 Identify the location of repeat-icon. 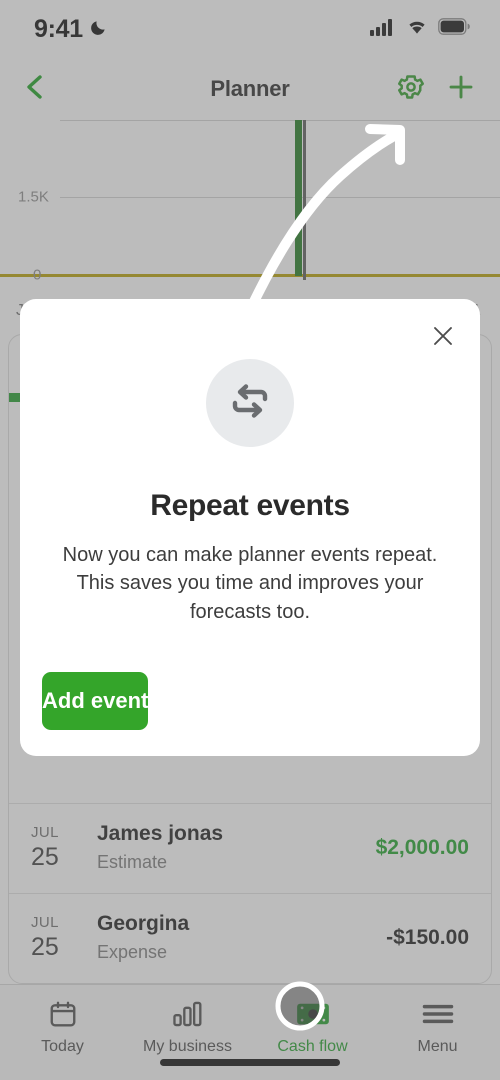
(250, 403).